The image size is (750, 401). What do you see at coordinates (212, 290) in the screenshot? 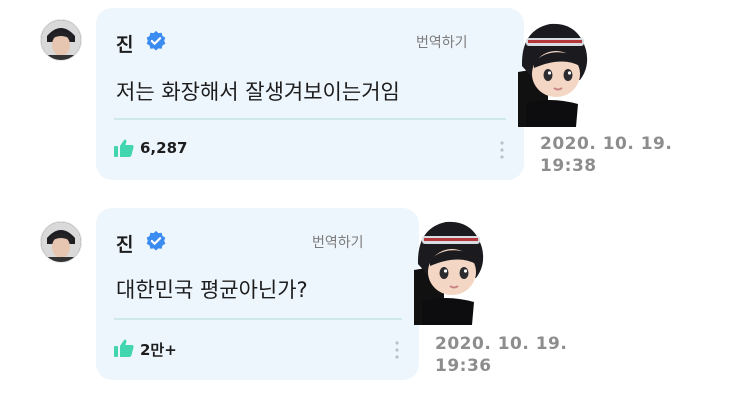
I see `message-text: 대한민국 평균아닌가?` at bounding box center [212, 290].